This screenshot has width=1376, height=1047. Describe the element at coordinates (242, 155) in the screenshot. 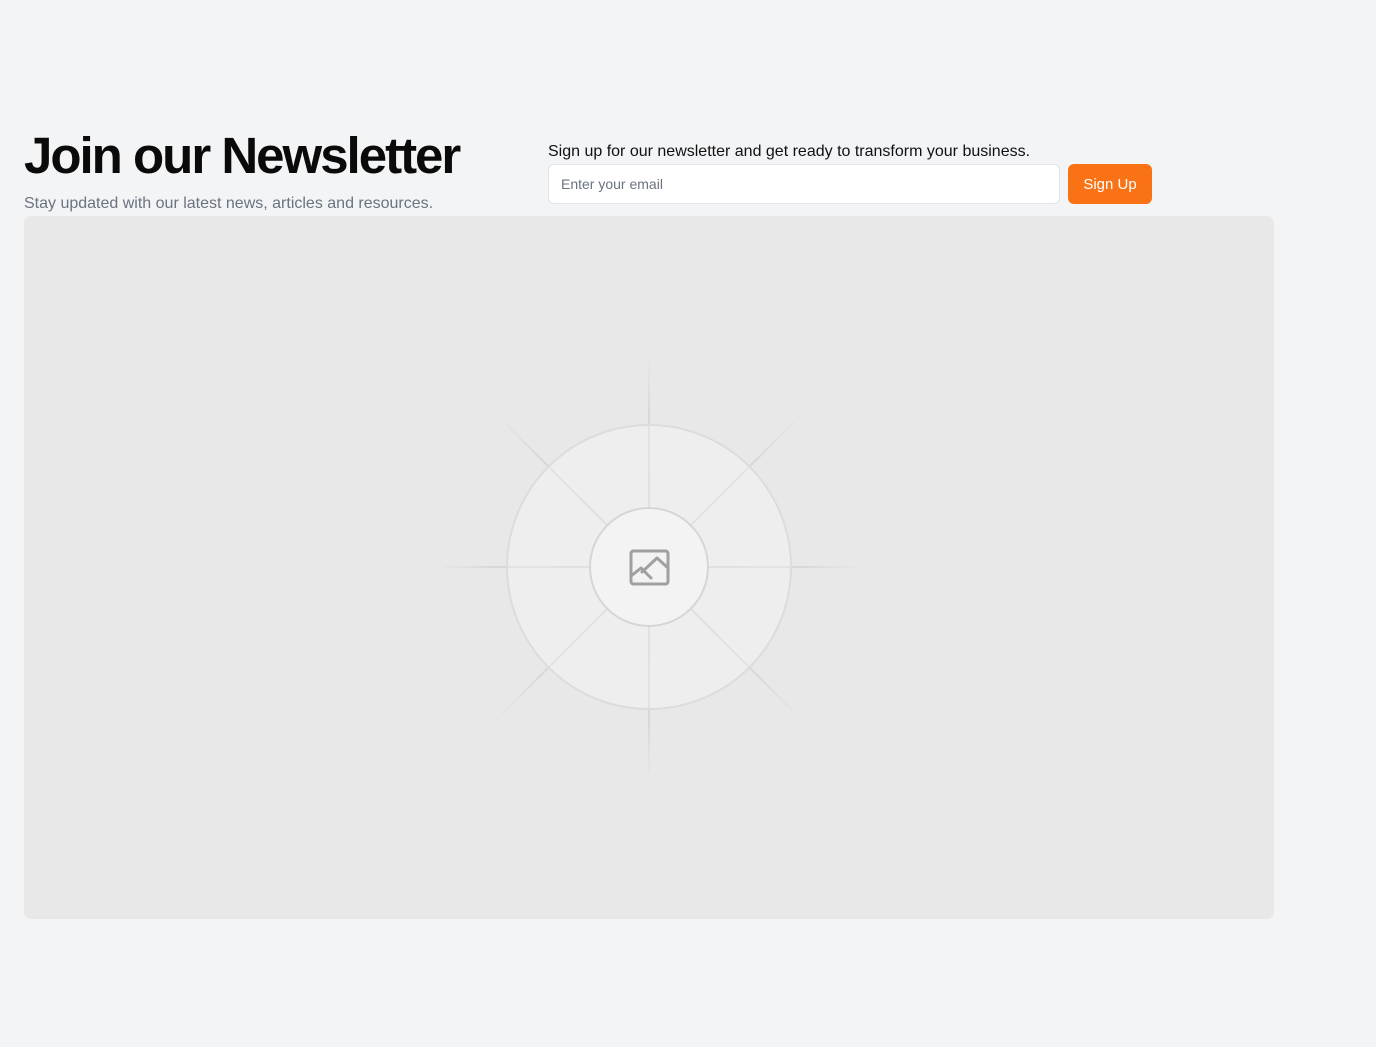

I see `newsletter-title: Join our Newsletter` at that location.